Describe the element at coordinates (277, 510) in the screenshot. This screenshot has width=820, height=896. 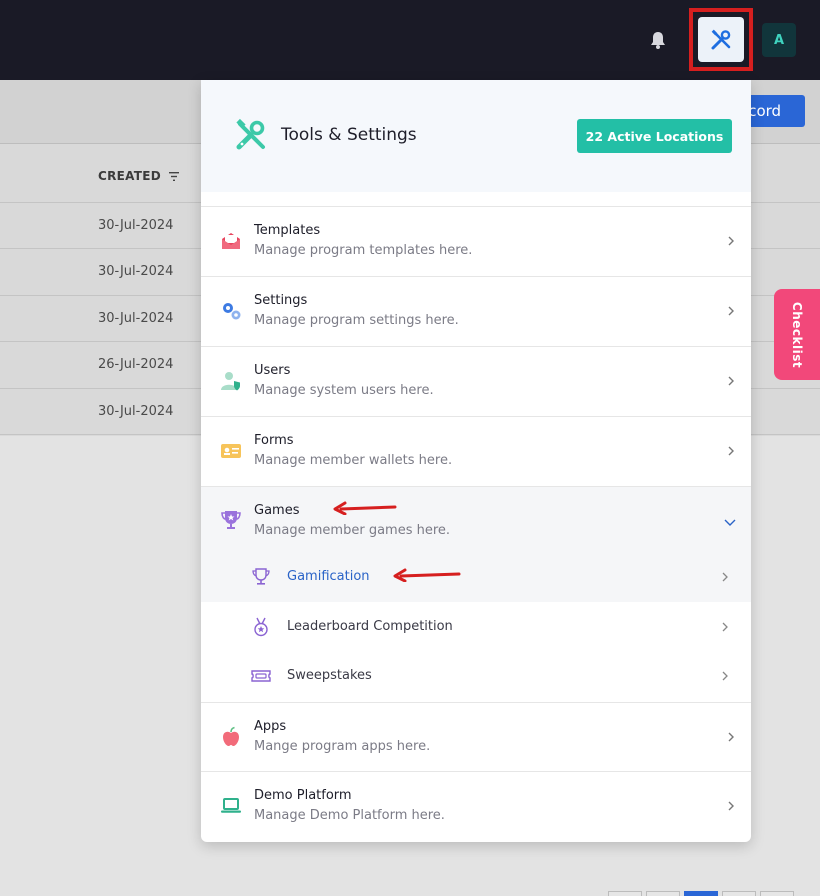
I see `menu-item-title: Games` at that location.